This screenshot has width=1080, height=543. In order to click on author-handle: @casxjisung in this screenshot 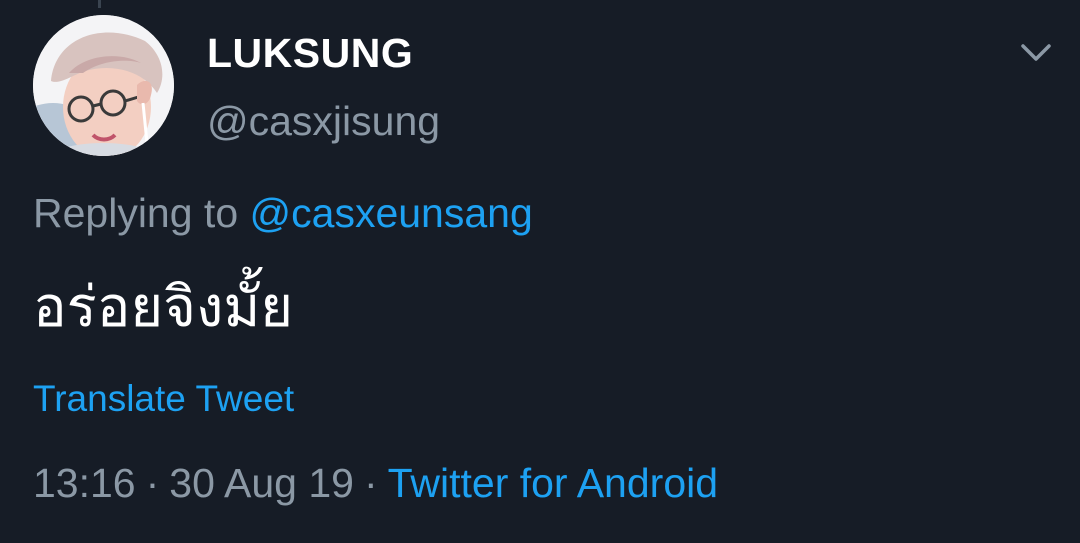, I will do `click(323, 121)`.